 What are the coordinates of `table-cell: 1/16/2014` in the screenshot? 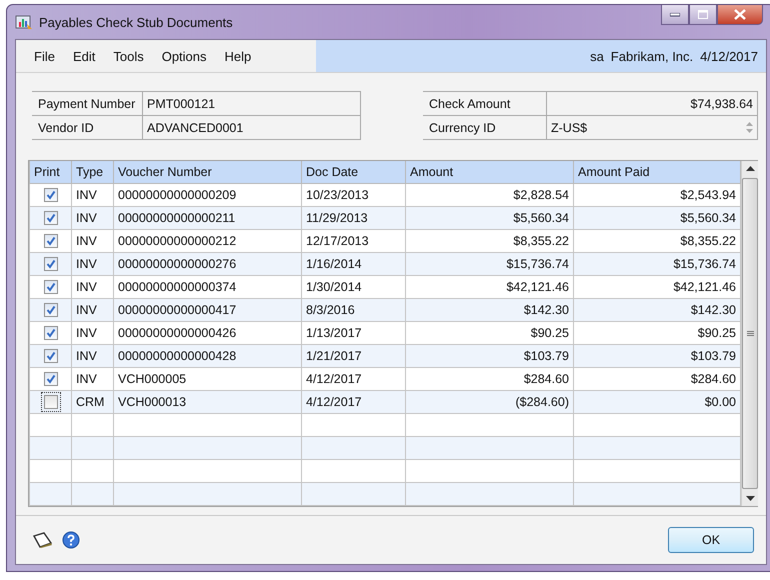 It's located at (354, 264).